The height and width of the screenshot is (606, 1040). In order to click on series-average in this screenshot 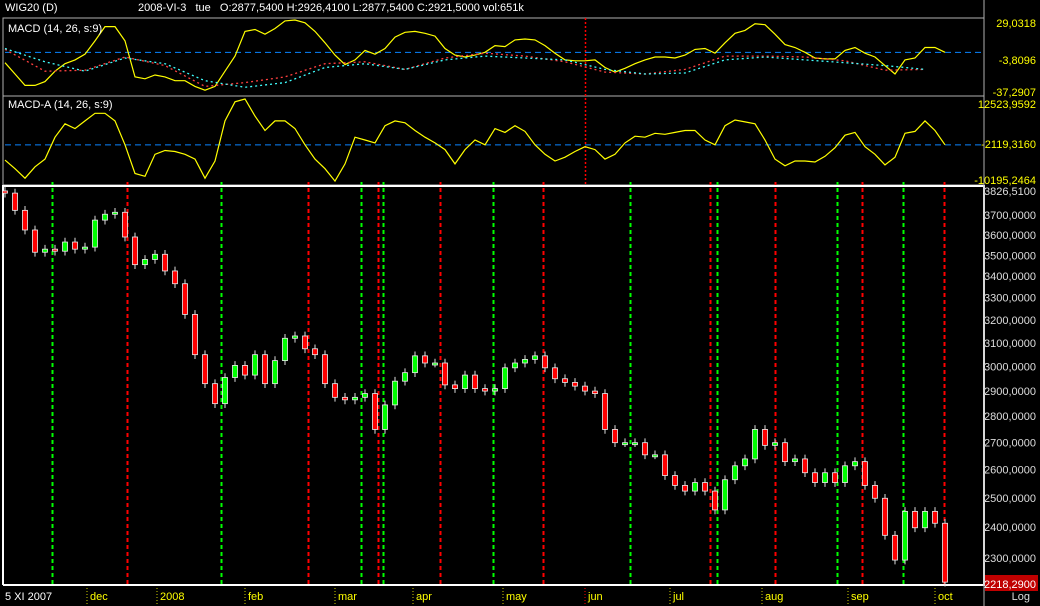, I will do `click(465, 67)`.